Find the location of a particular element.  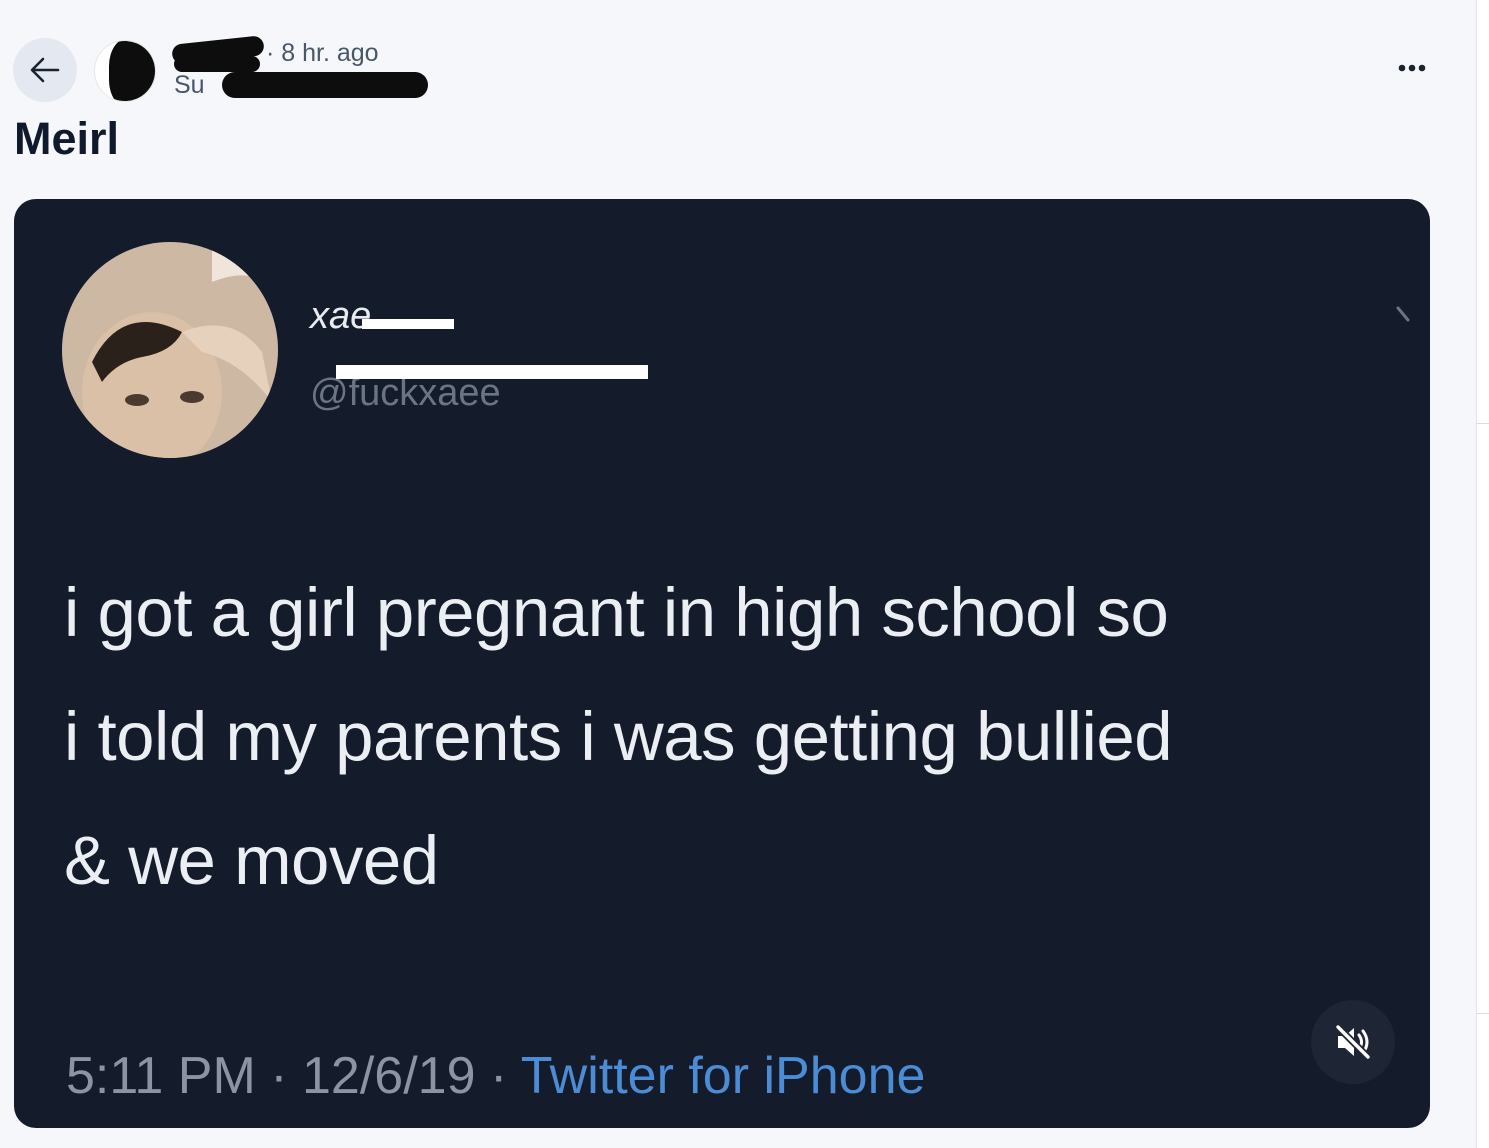

post-time: · 8 hr. ago is located at coordinates (322, 53).